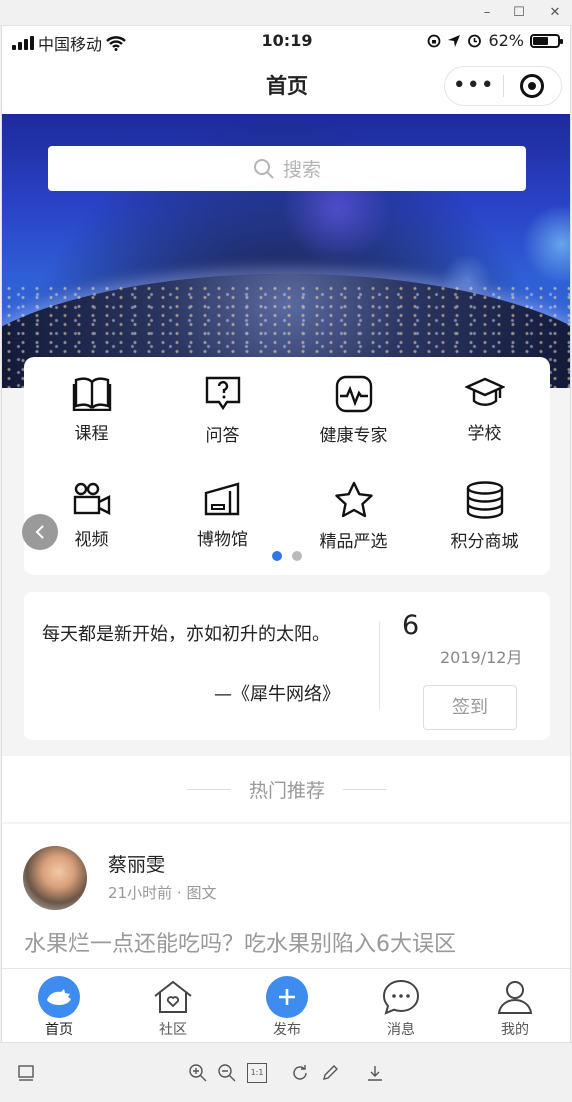 The width and height of the screenshot is (572, 1102). Describe the element at coordinates (401, 1030) in the screenshot. I see `tab-label: 消息` at that location.